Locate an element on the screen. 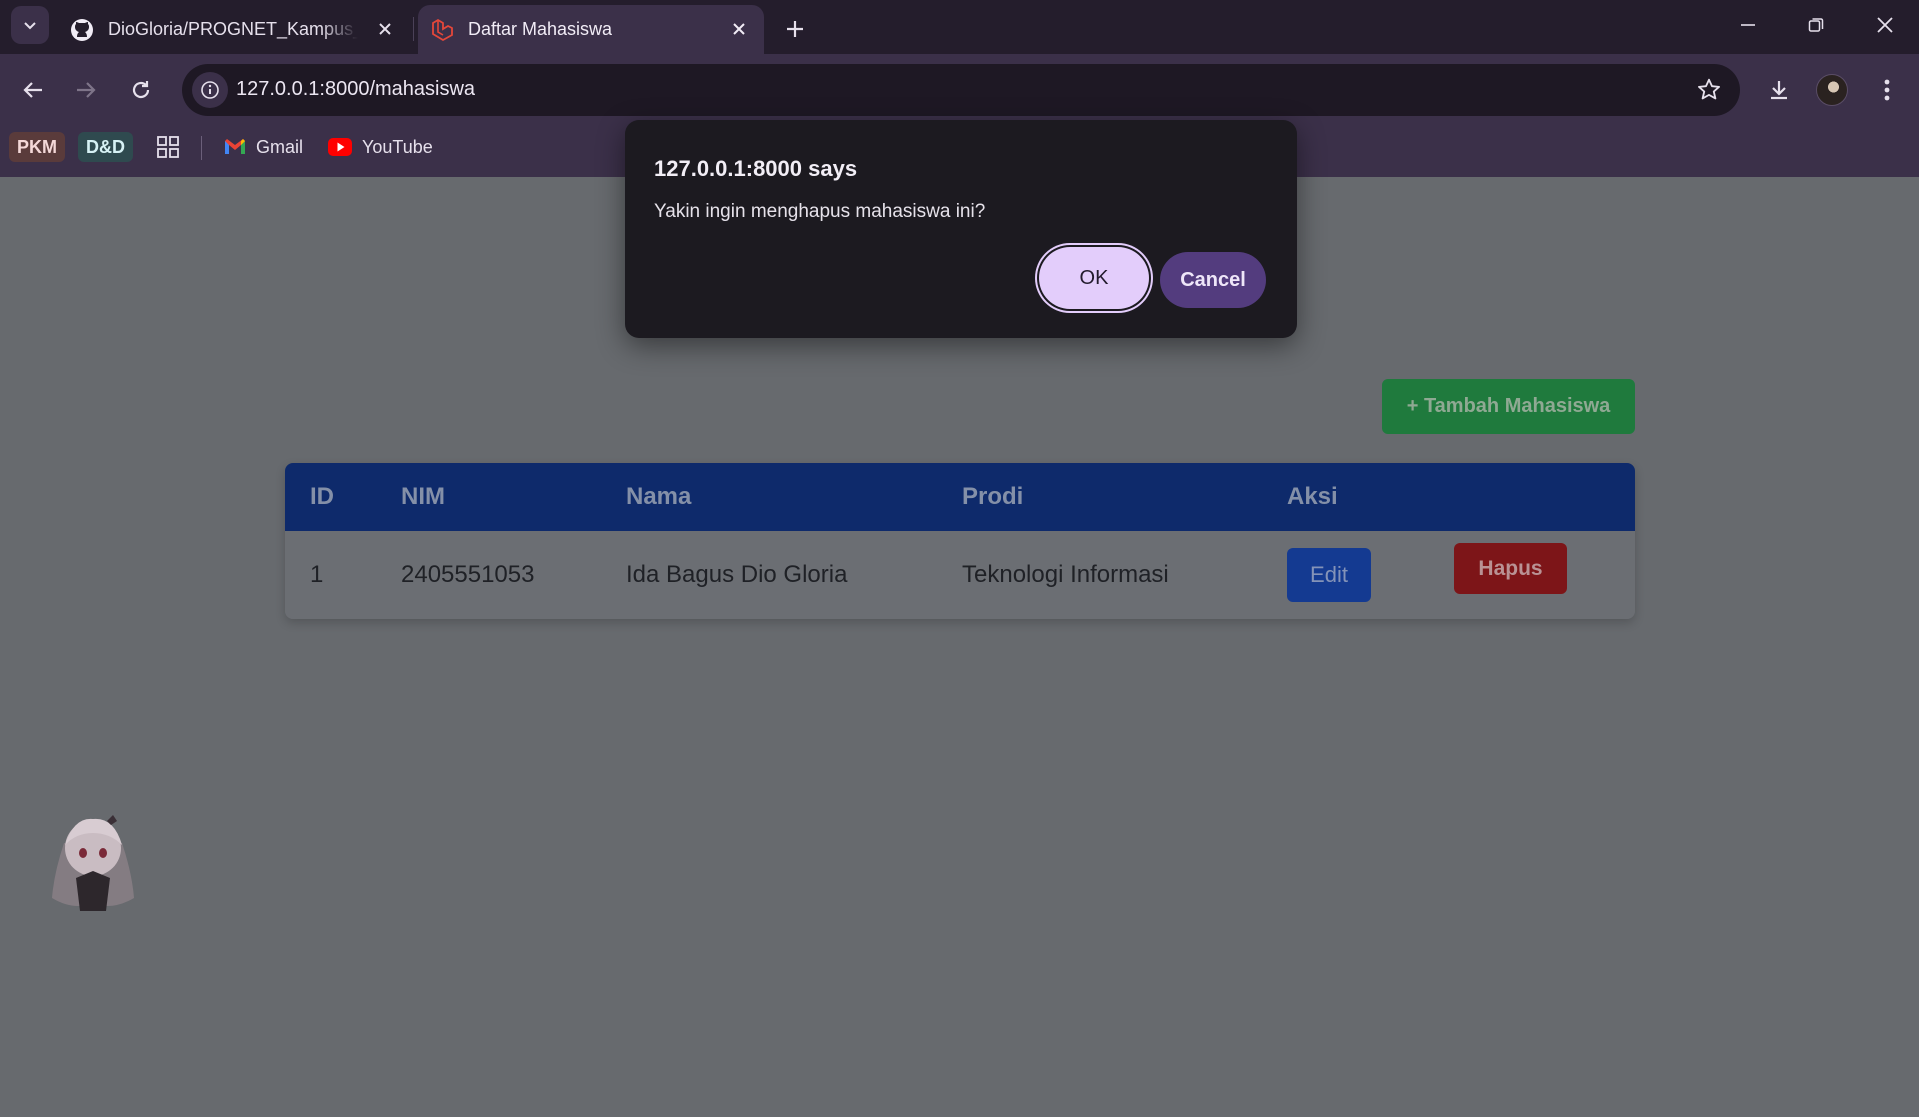 Image resolution: width=1919 pixels, height=1117 pixels. bookmark-pkm: PKM is located at coordinates (37, 147).